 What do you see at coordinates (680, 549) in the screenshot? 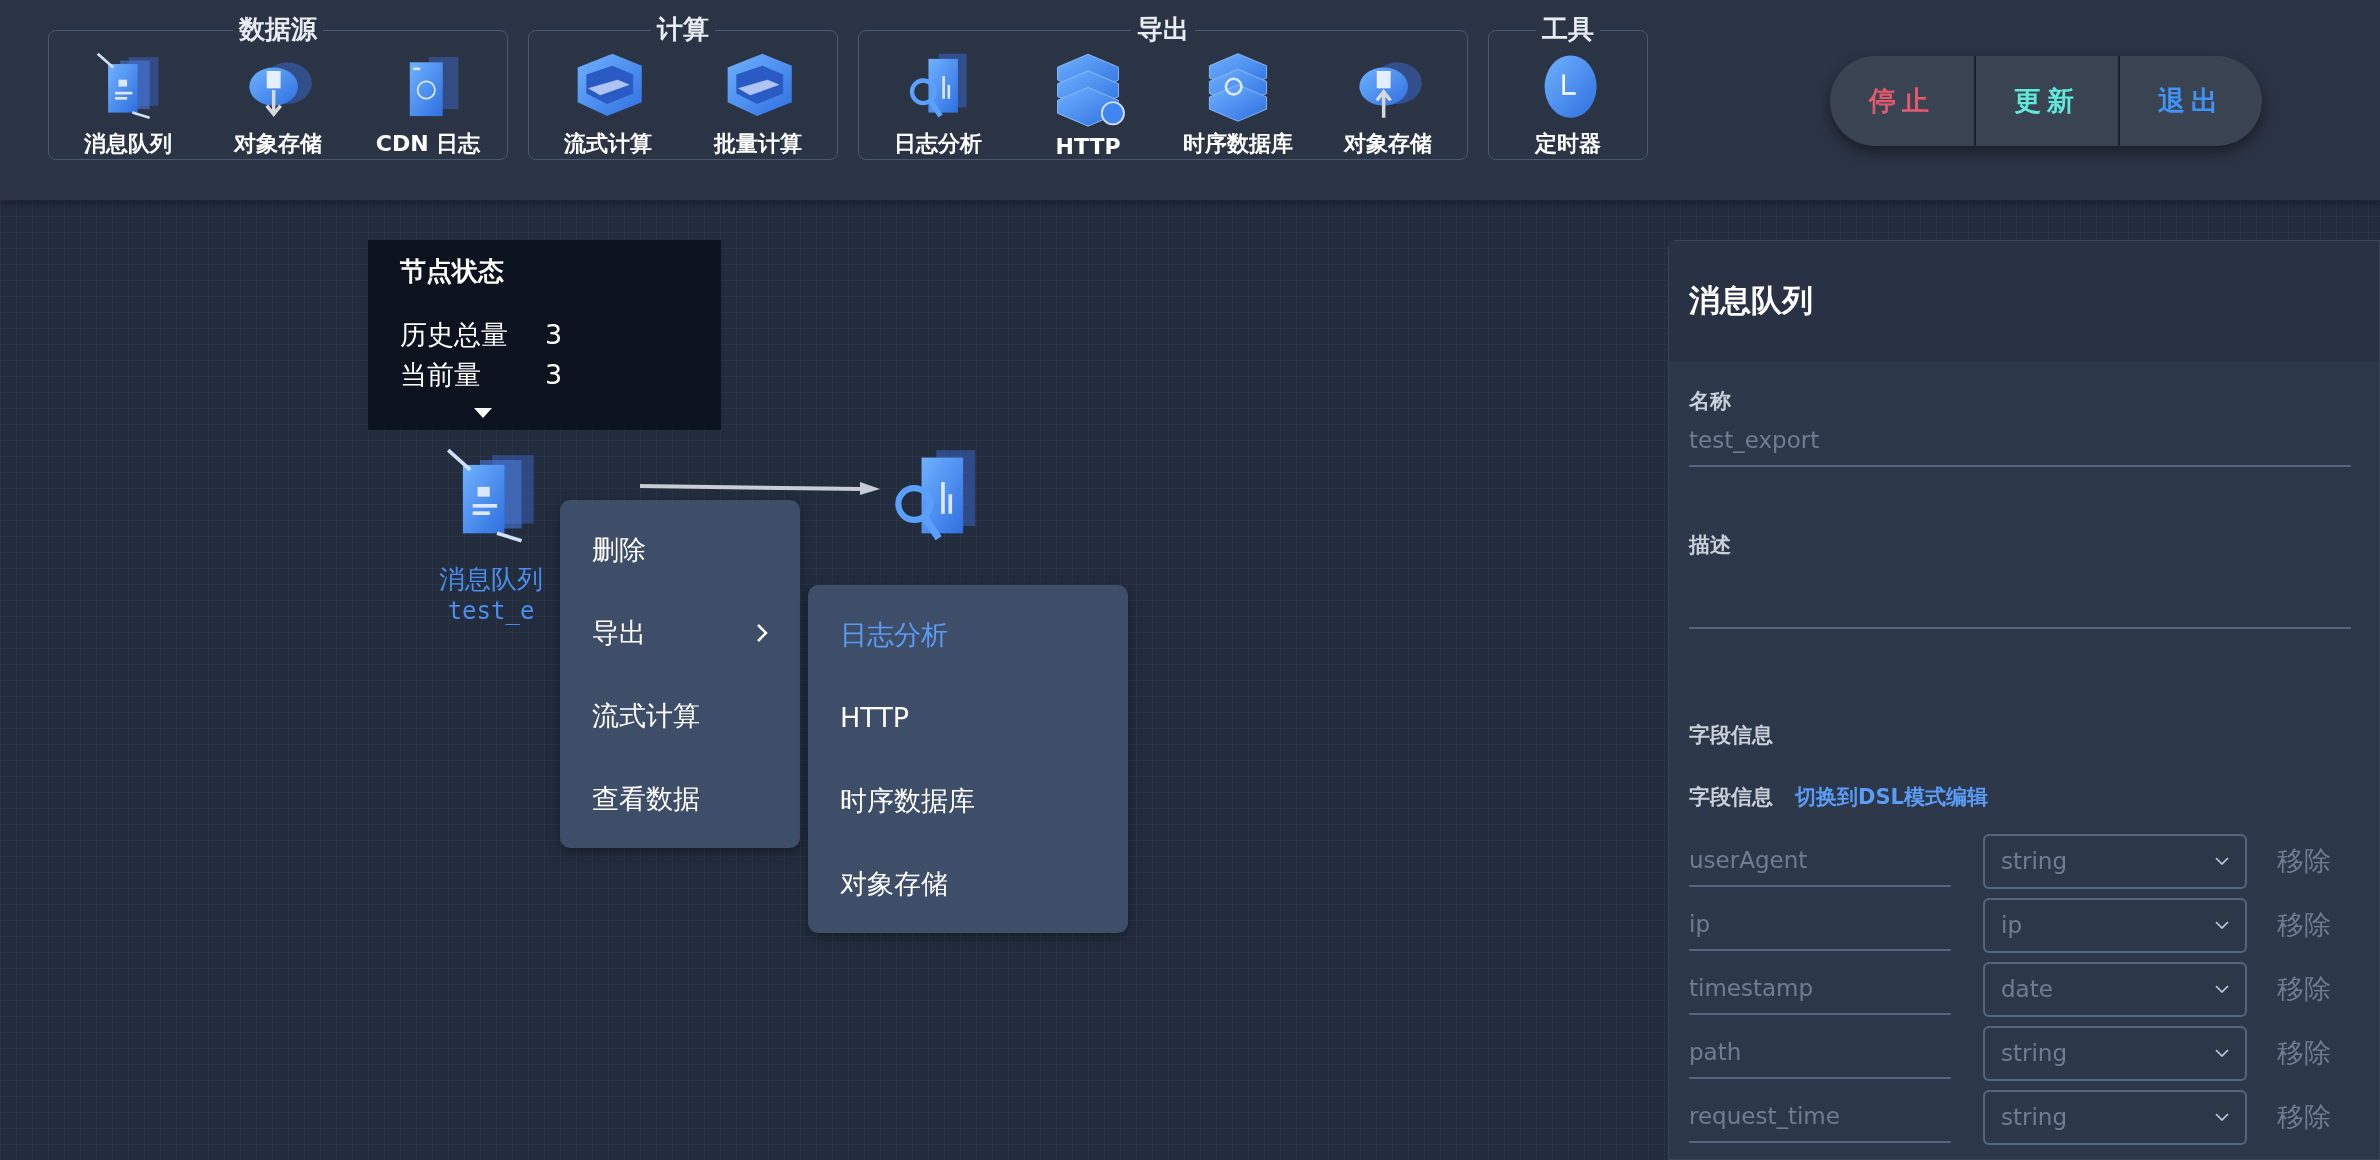
I see `menu-item: 删除` at bounding box center [680, 549].